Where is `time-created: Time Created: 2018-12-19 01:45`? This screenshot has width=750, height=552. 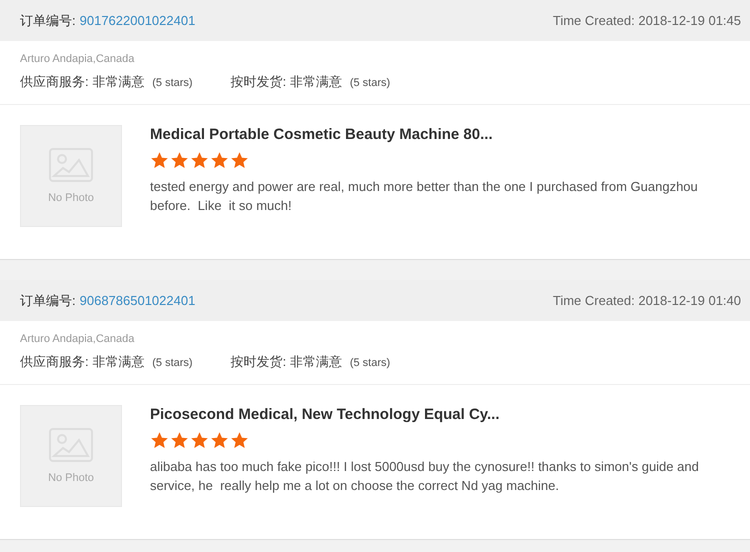 time-created: Time Created: 2018-12-19 01:45 is located at coordinates (646, 20).